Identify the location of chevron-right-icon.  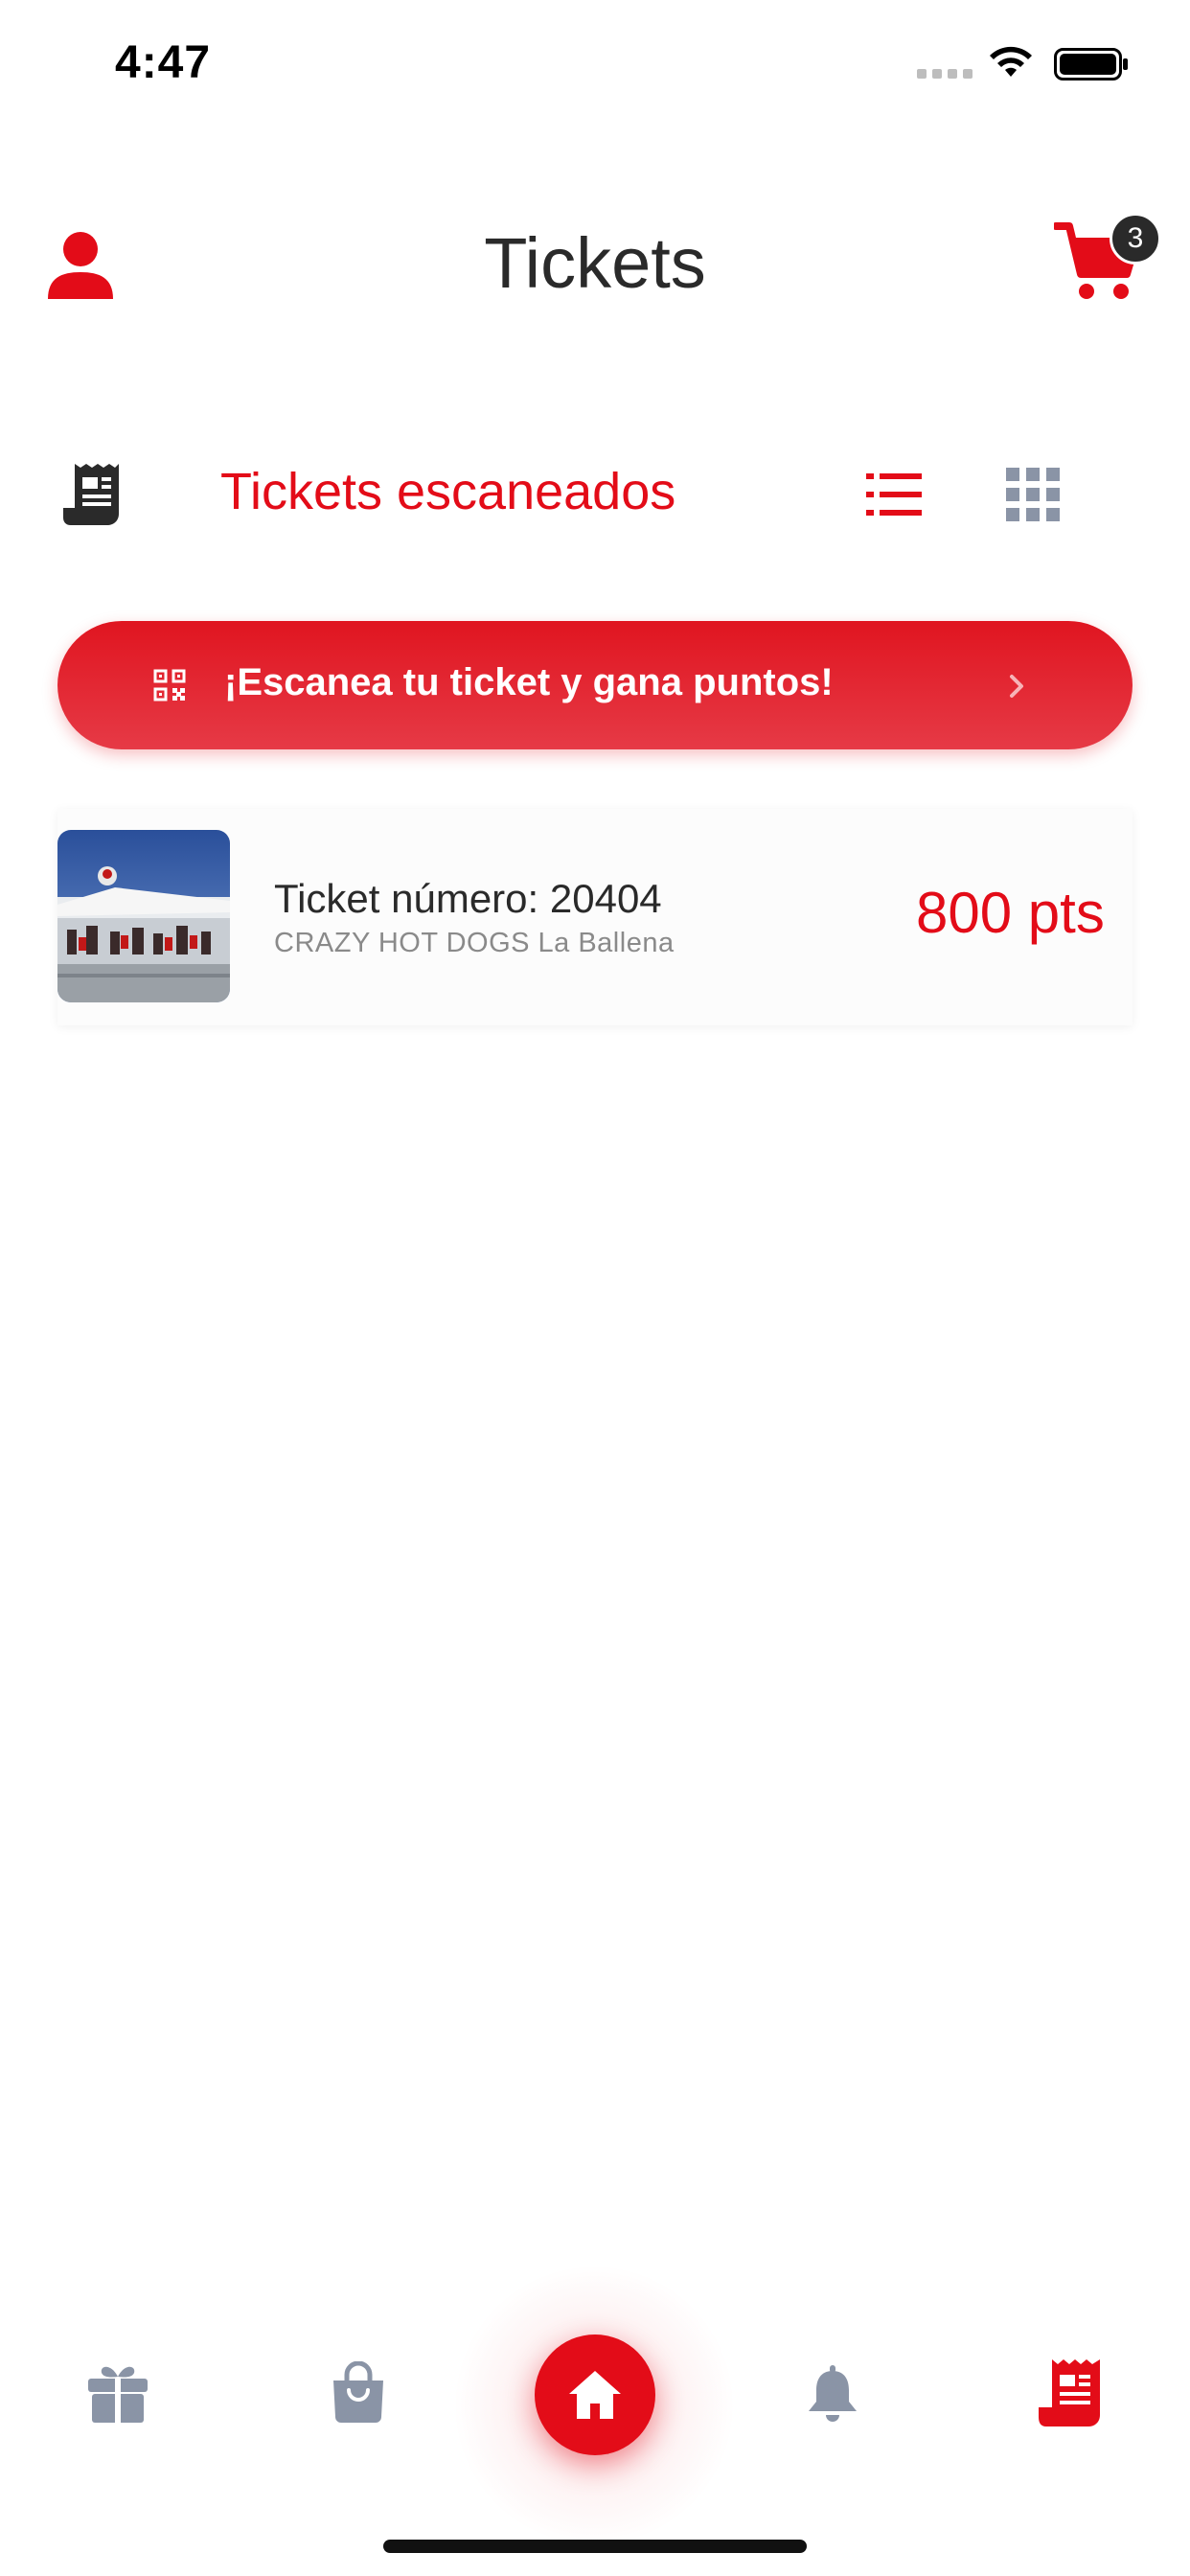
(1016, 686).